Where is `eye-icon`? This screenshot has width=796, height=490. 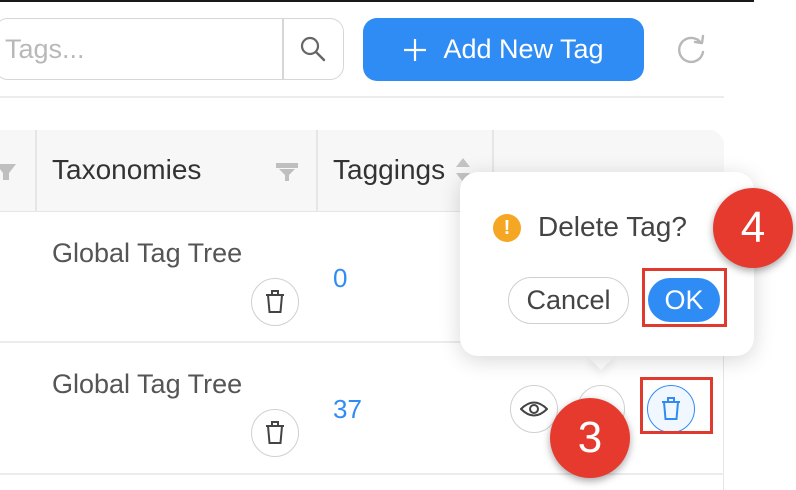 eye-icon is located at coordinates (534, 409).